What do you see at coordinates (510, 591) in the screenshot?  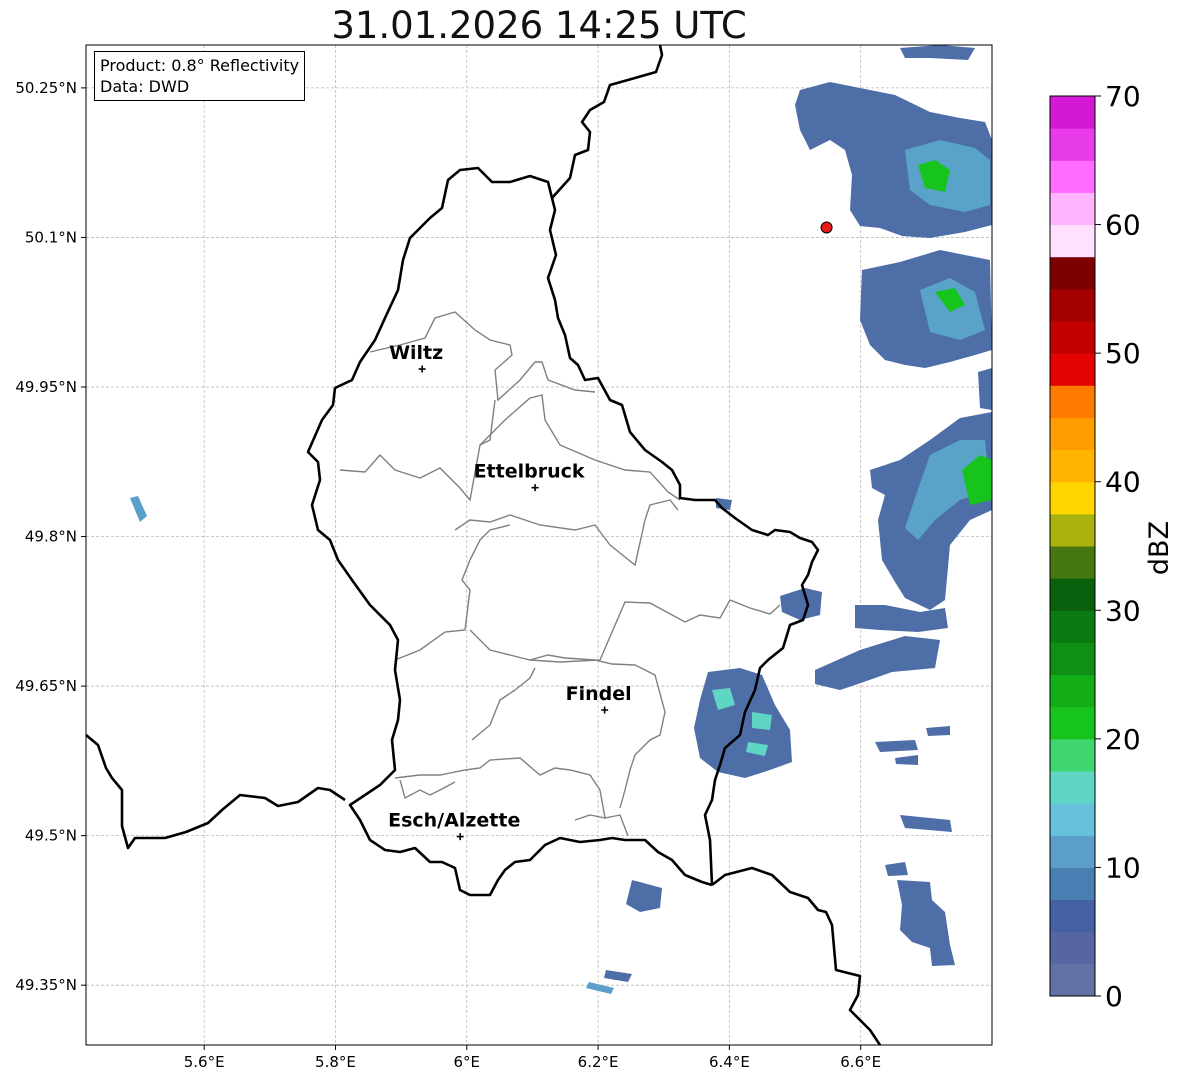 I see `city-layer: Wiltz Ettelbruck Findel Esch/Alzette` at bounding box center [510, 591].